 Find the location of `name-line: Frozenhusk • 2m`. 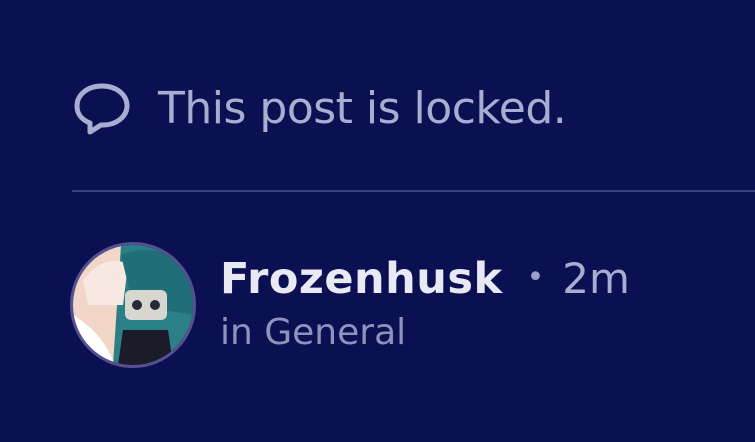

name-line: Frozenhusk • 2m is located at coordinates (425, 279).